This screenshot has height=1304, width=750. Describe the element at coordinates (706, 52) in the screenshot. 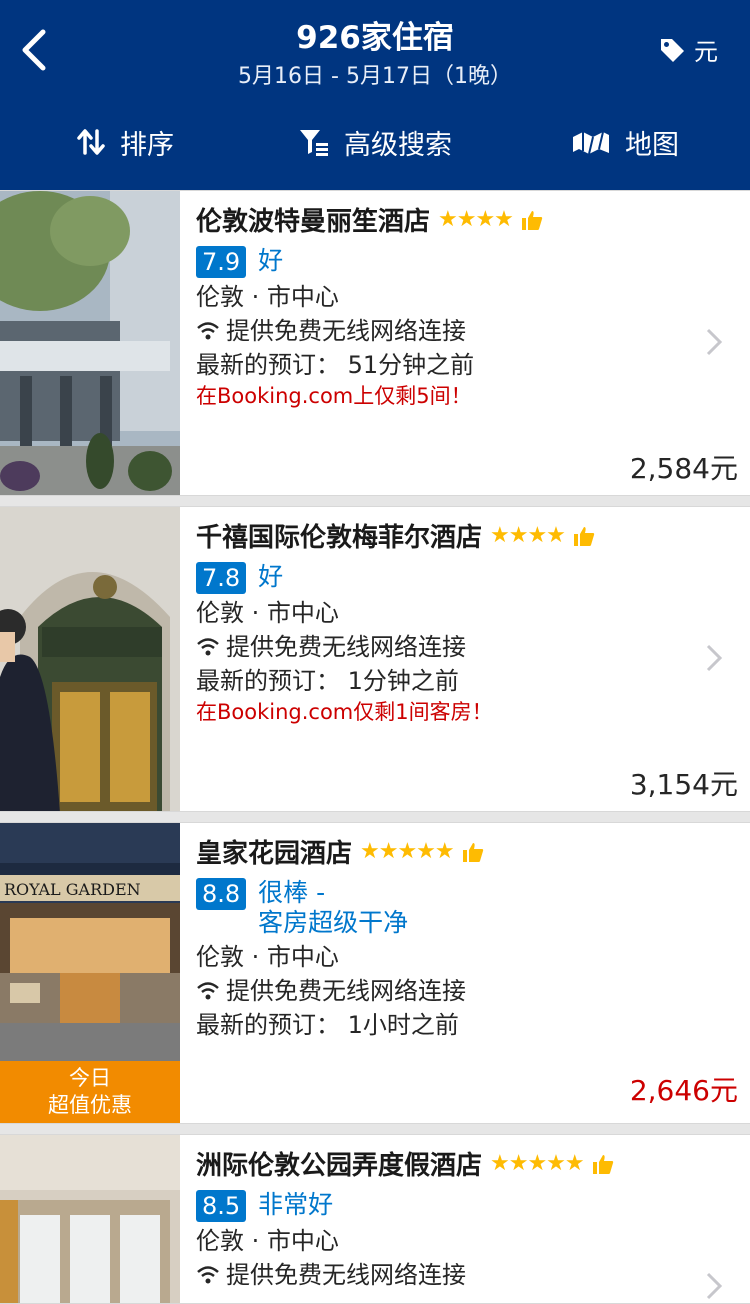

I see `currency-label: 元` at that location.